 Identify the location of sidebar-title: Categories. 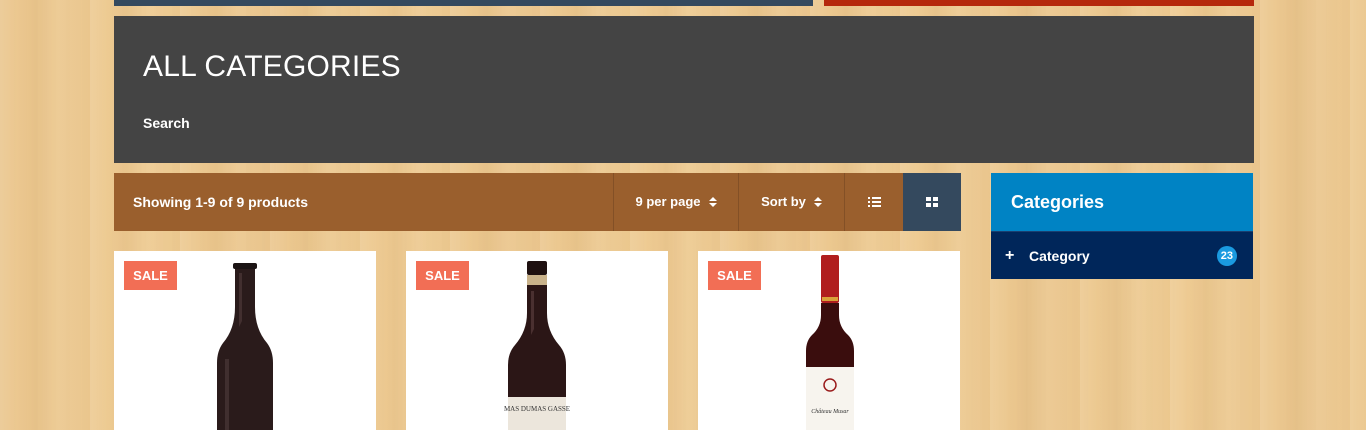
(1122, 202).